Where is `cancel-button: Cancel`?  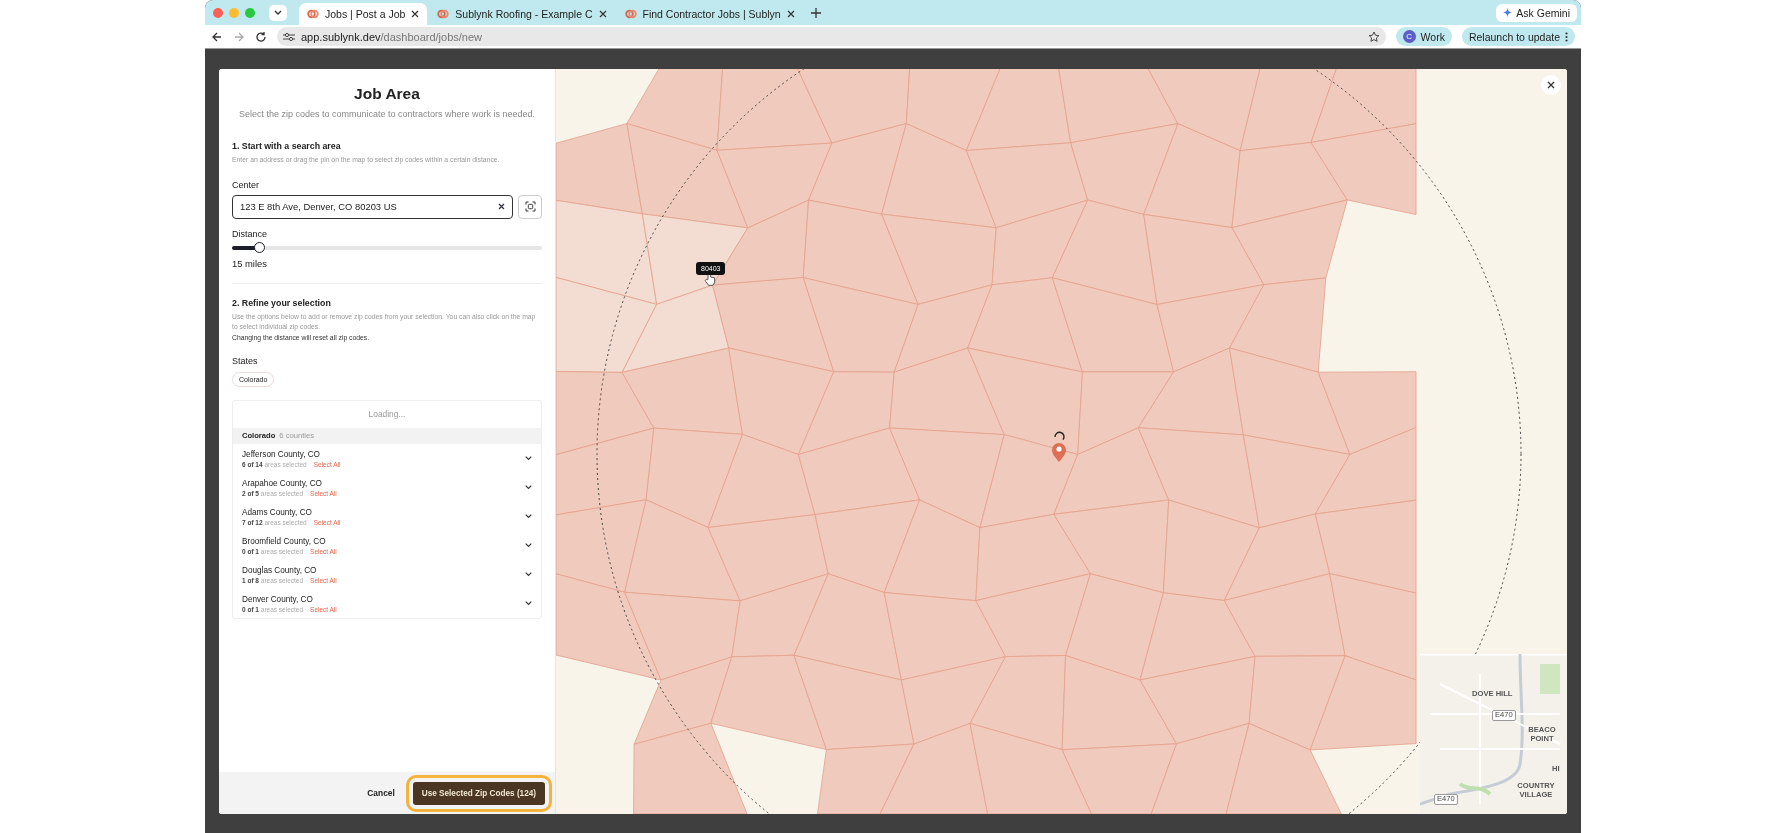
cancel-button: Cancel is located at coordinates (381, 793).